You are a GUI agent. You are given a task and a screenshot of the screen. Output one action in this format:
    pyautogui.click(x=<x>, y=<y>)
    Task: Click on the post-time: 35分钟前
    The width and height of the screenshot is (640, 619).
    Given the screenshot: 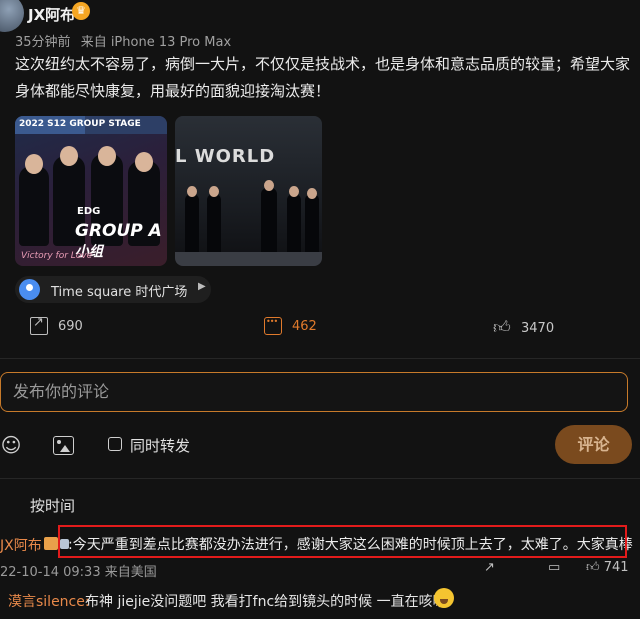 What is the action you would take?
    pyautogui.click(x=43, y=42)
    